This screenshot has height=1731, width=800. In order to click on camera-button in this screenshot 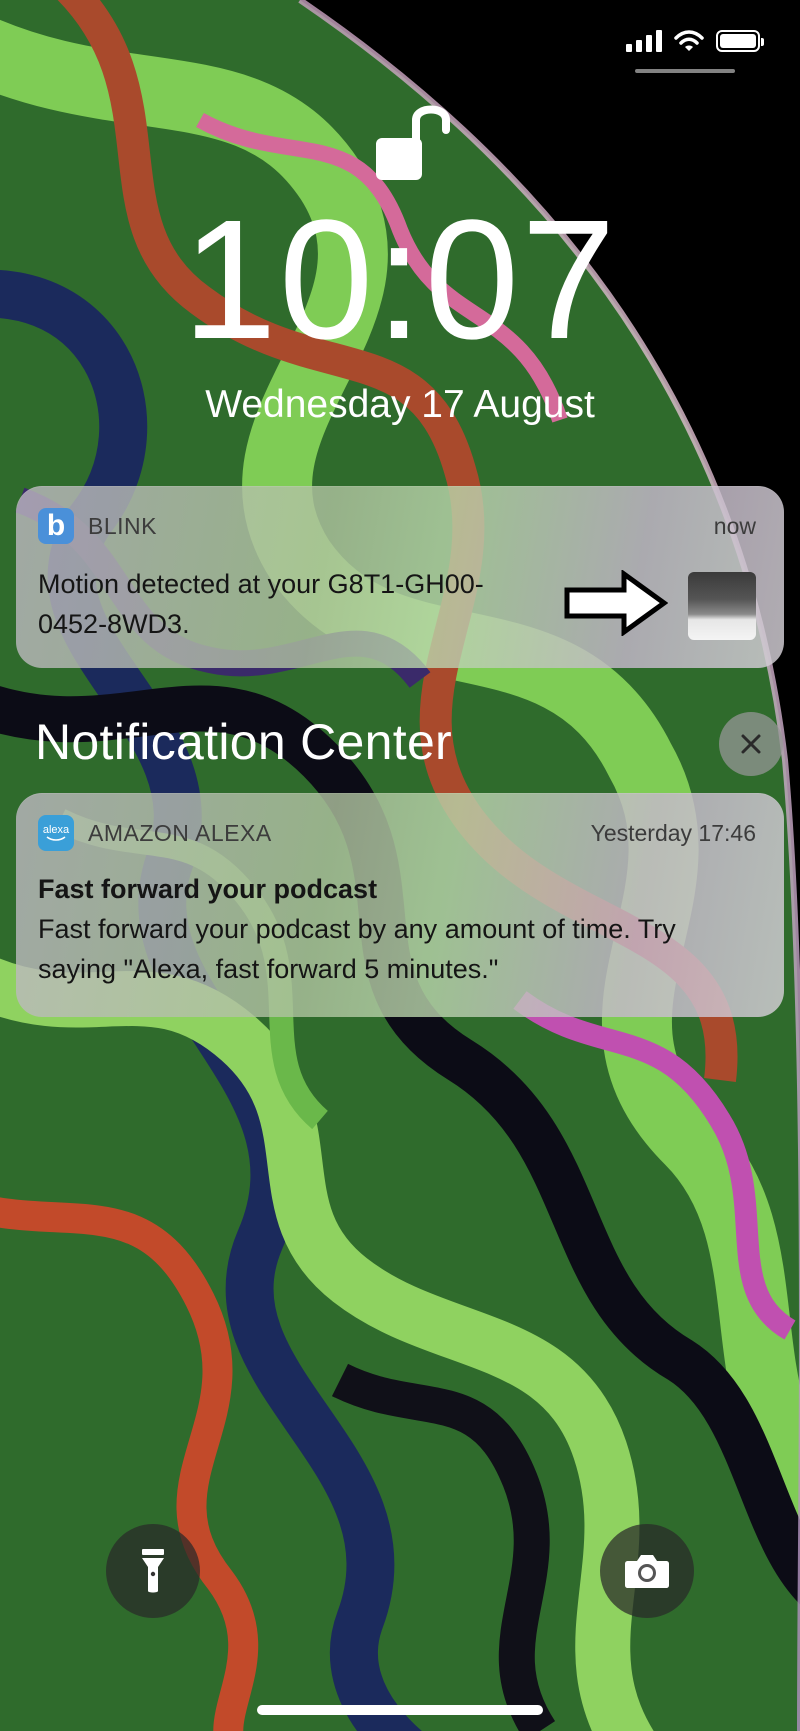, I will do `click(647, 1571)`.